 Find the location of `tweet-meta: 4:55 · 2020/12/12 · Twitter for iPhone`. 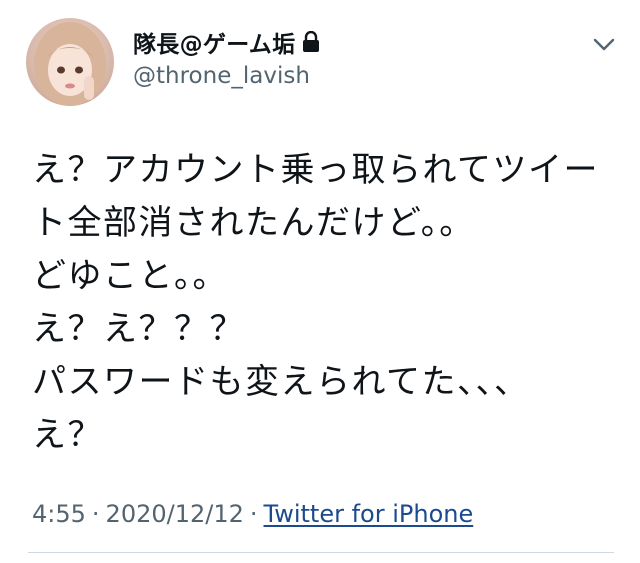

tweet-meta: 4:55 · 2020/12/12 · Twitter for iPhone is located at coordinates (252, 514).